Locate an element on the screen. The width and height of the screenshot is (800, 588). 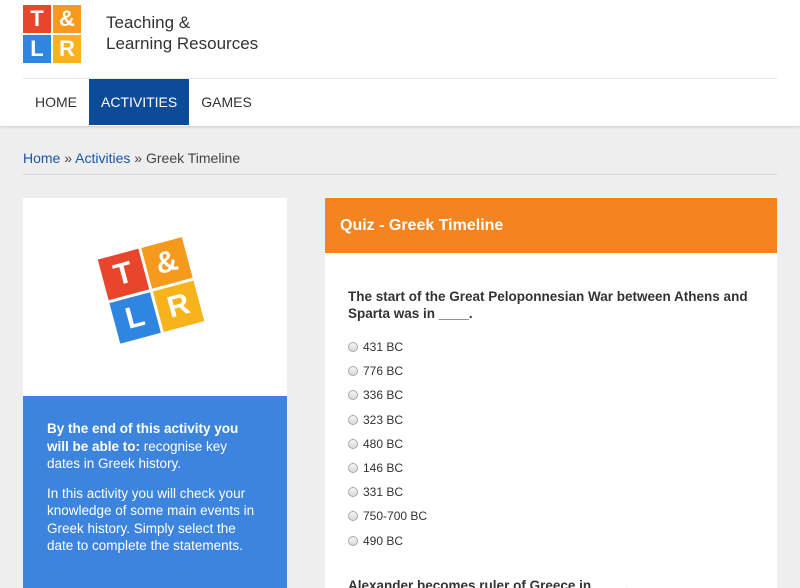
answer-option: 490 BC is located at coordinates (387, 541).